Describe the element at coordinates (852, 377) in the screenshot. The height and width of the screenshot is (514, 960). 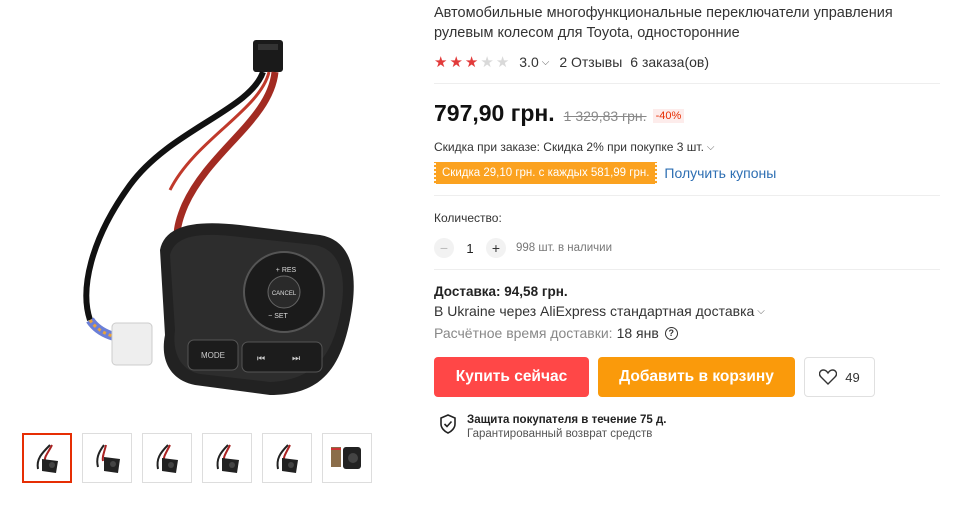
I see `wishlist-count: 49` at that location.